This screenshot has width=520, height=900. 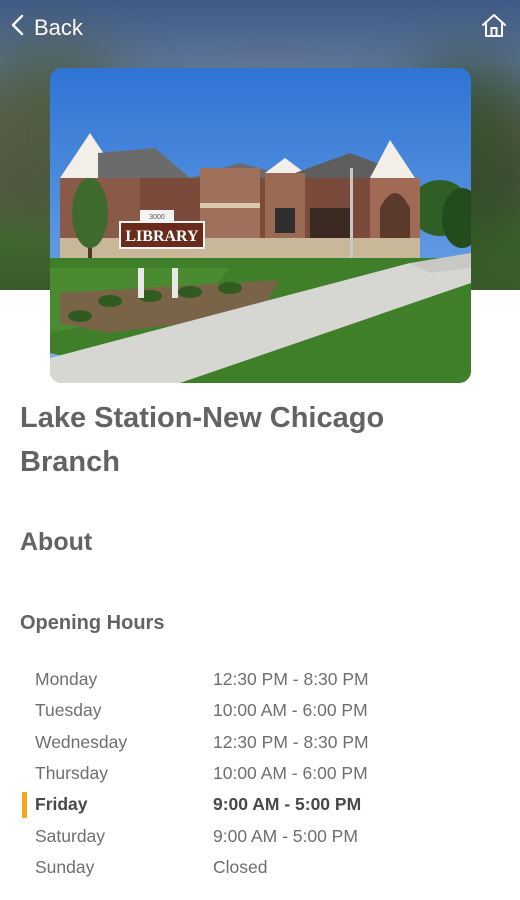 I want to click on opening-hours-heading: Opening Hours, so click(x=92, y=623).